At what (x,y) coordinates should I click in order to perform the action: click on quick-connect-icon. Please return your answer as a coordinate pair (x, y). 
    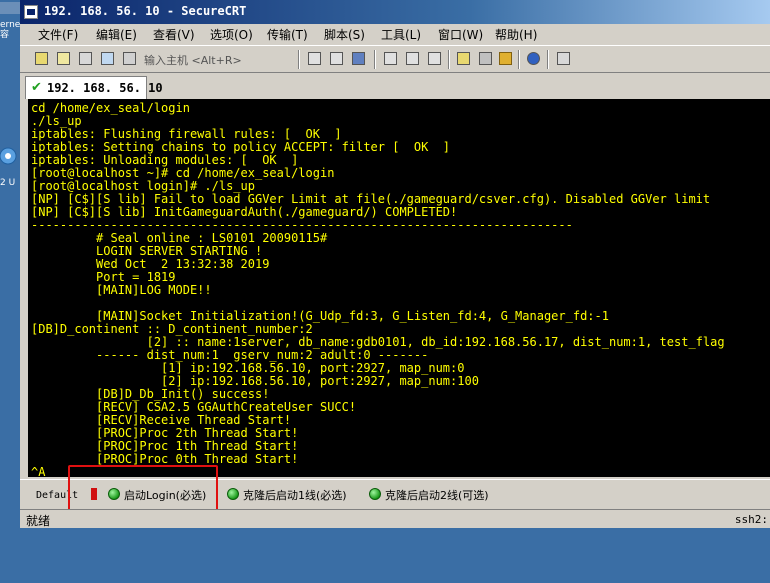
    Looking at the image, I should click on (63, 58).